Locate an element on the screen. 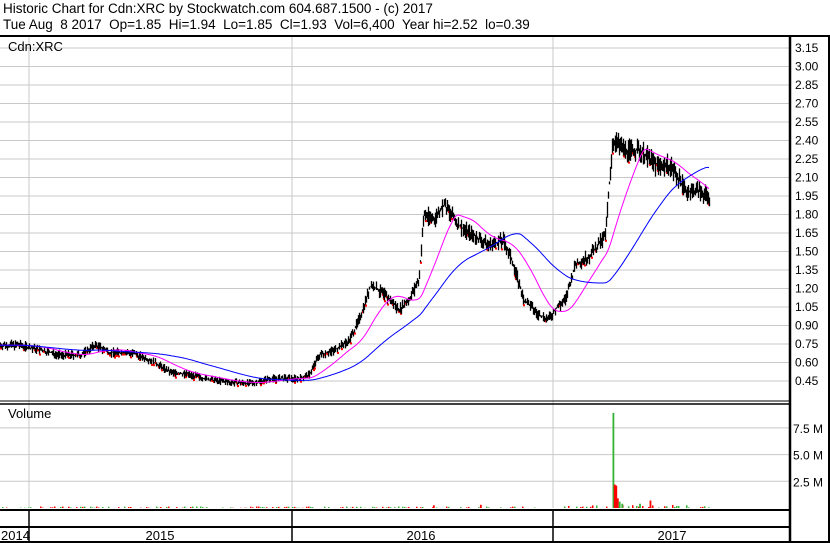  price-tick-label: 2.85 is located at coordinates (807, 85).